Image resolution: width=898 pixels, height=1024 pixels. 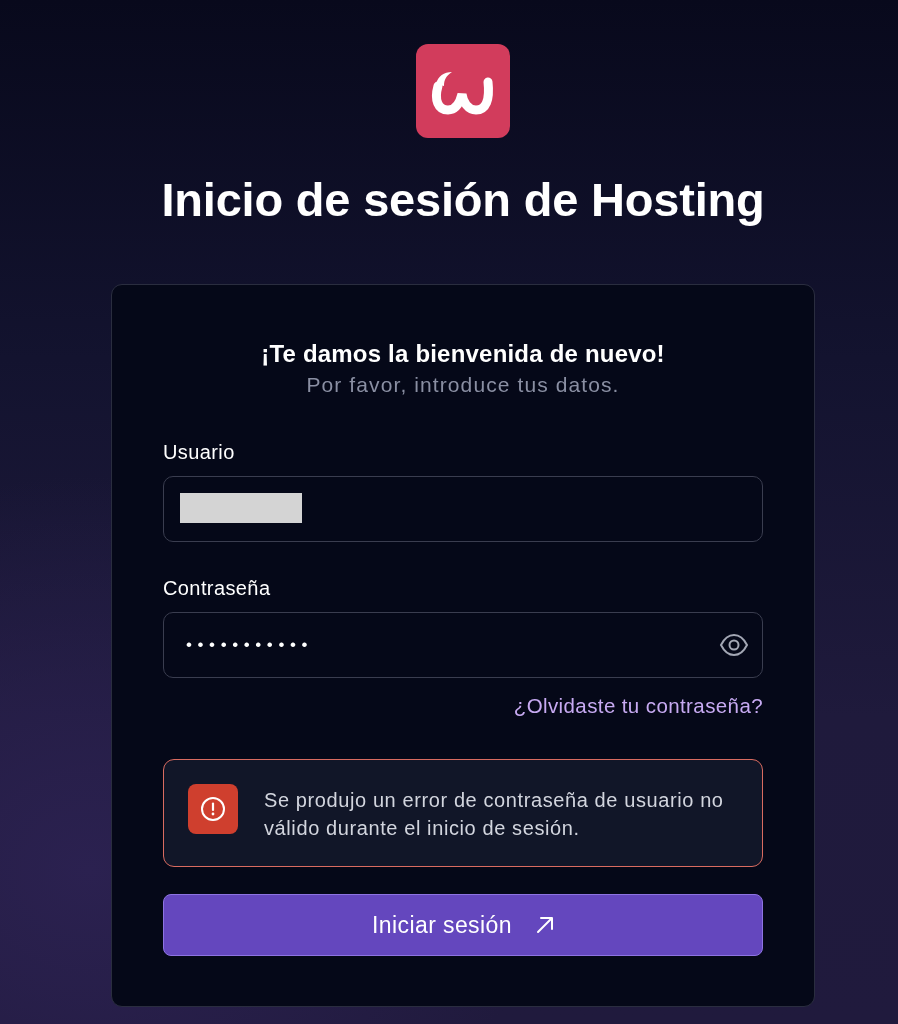 What do you see at coordinates (463, 925) in the screenshot?
I see `sign-in-button: Iniciar sesión` at bounding box center [463, 925].